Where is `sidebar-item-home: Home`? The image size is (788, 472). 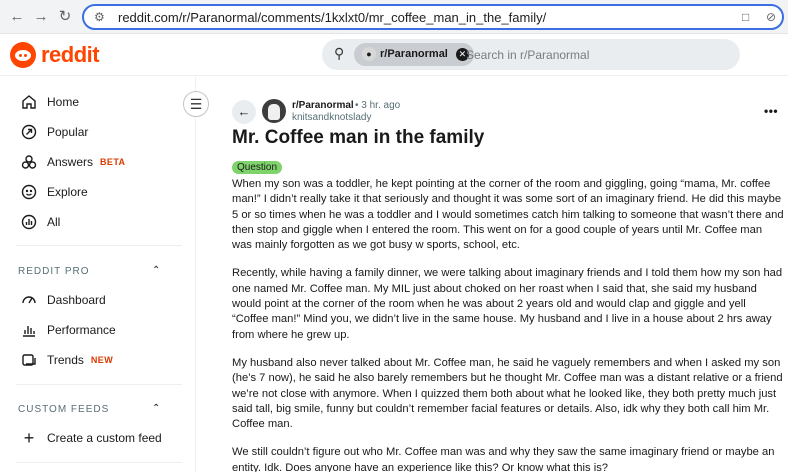
sidebar-item-home: Home is located at coordinates (49, 102).